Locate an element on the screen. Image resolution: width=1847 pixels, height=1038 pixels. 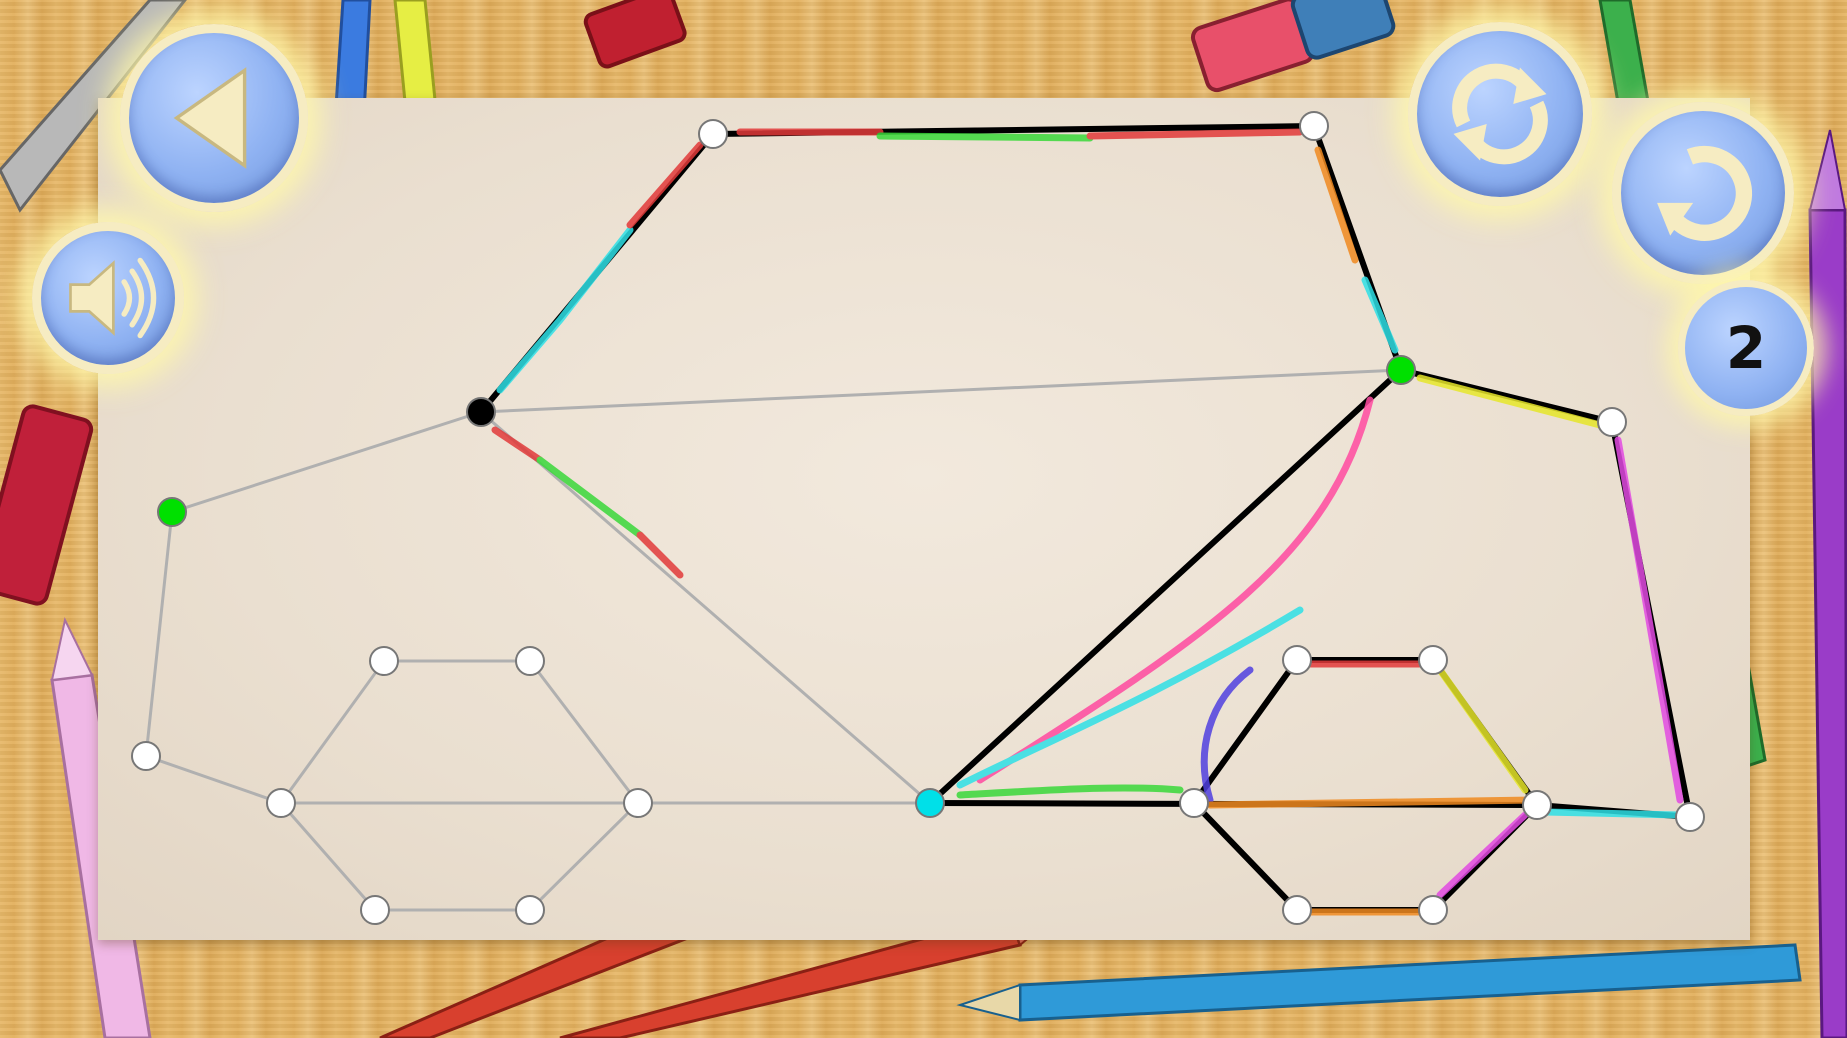
level-badge: 2 is located at coordinates (1746, 348).